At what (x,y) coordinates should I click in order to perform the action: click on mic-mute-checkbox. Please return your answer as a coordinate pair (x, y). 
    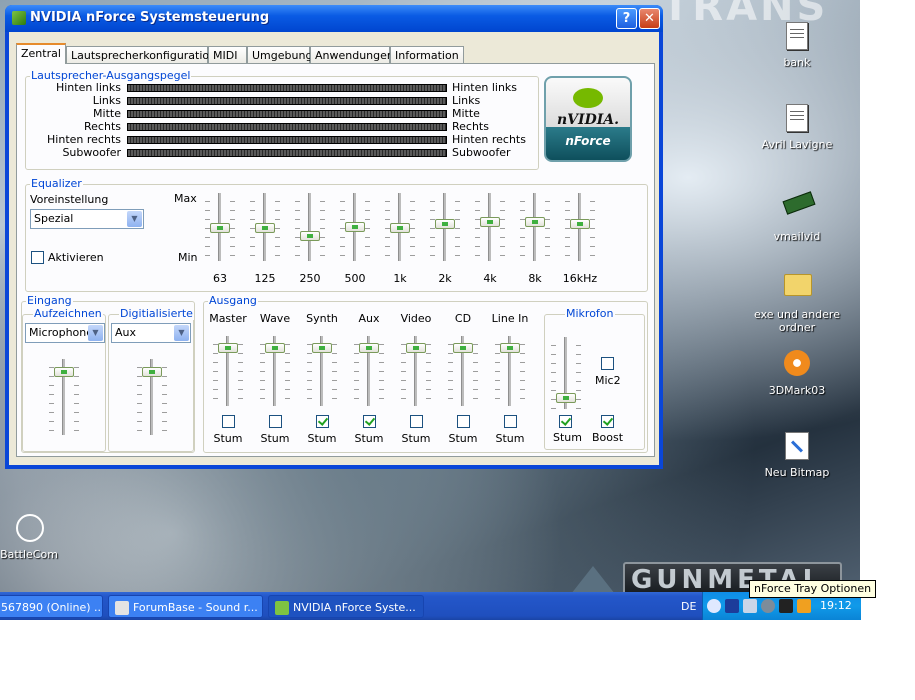
    Looking at the image, I should click on (565, 421).